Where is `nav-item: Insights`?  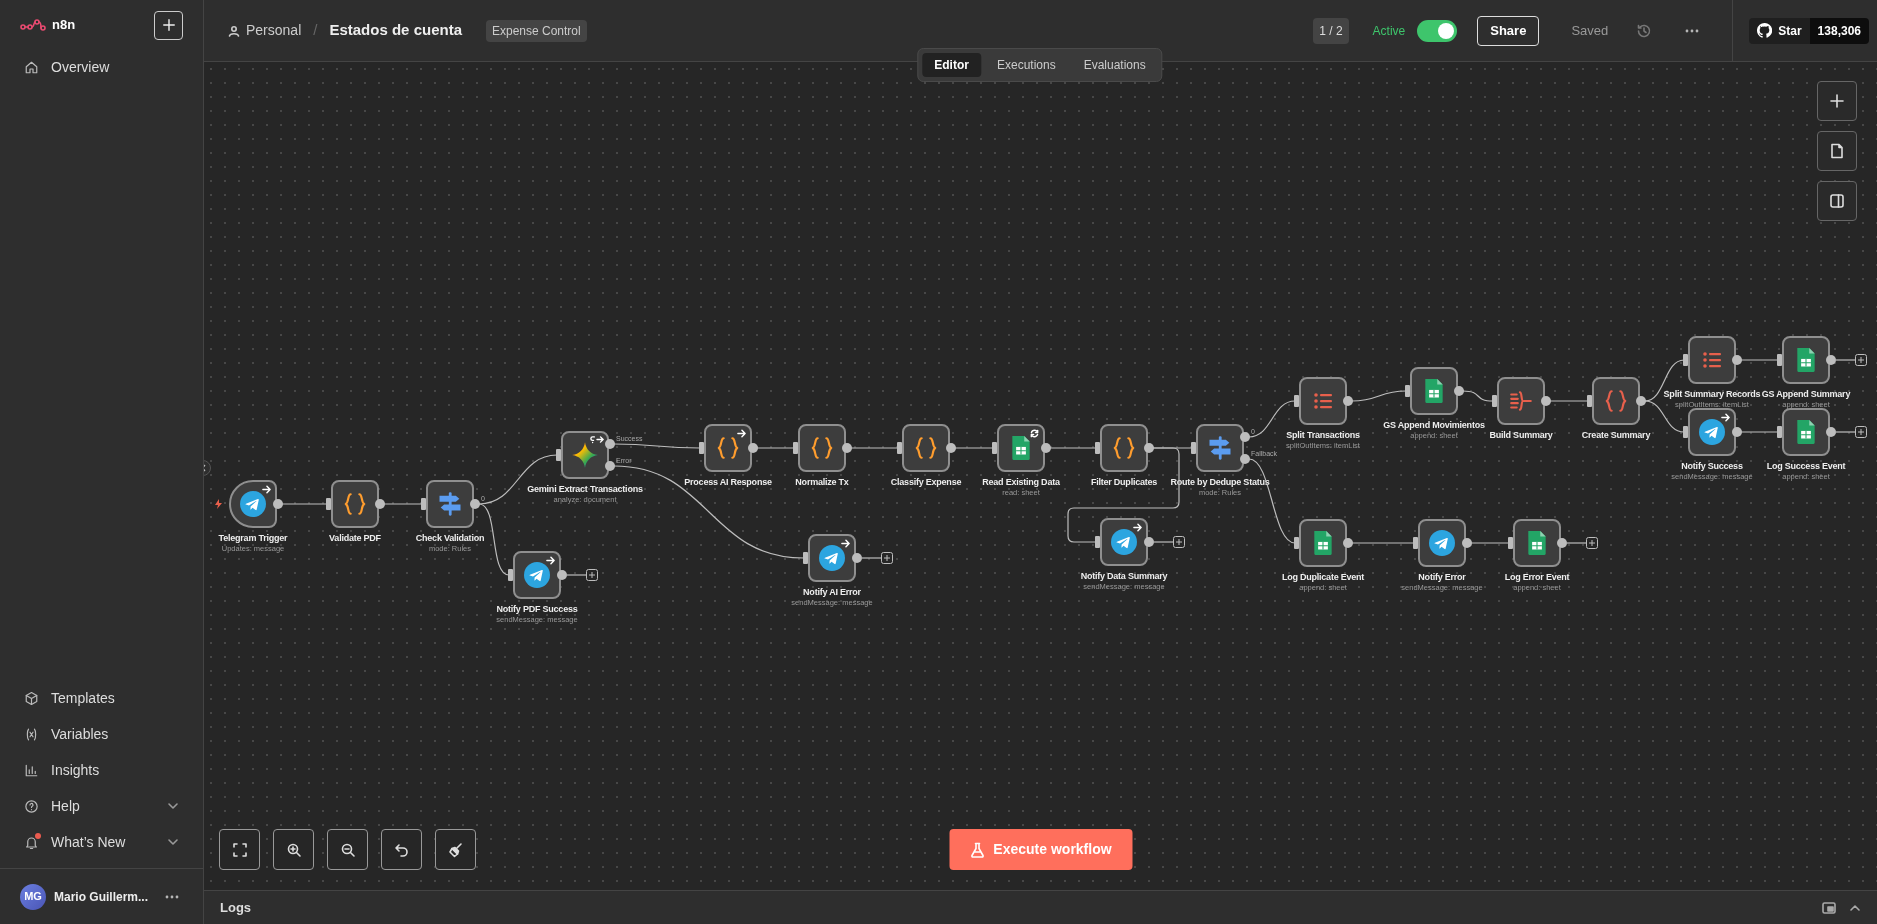
nav-item: Insights is located at coordinates (101, 770).